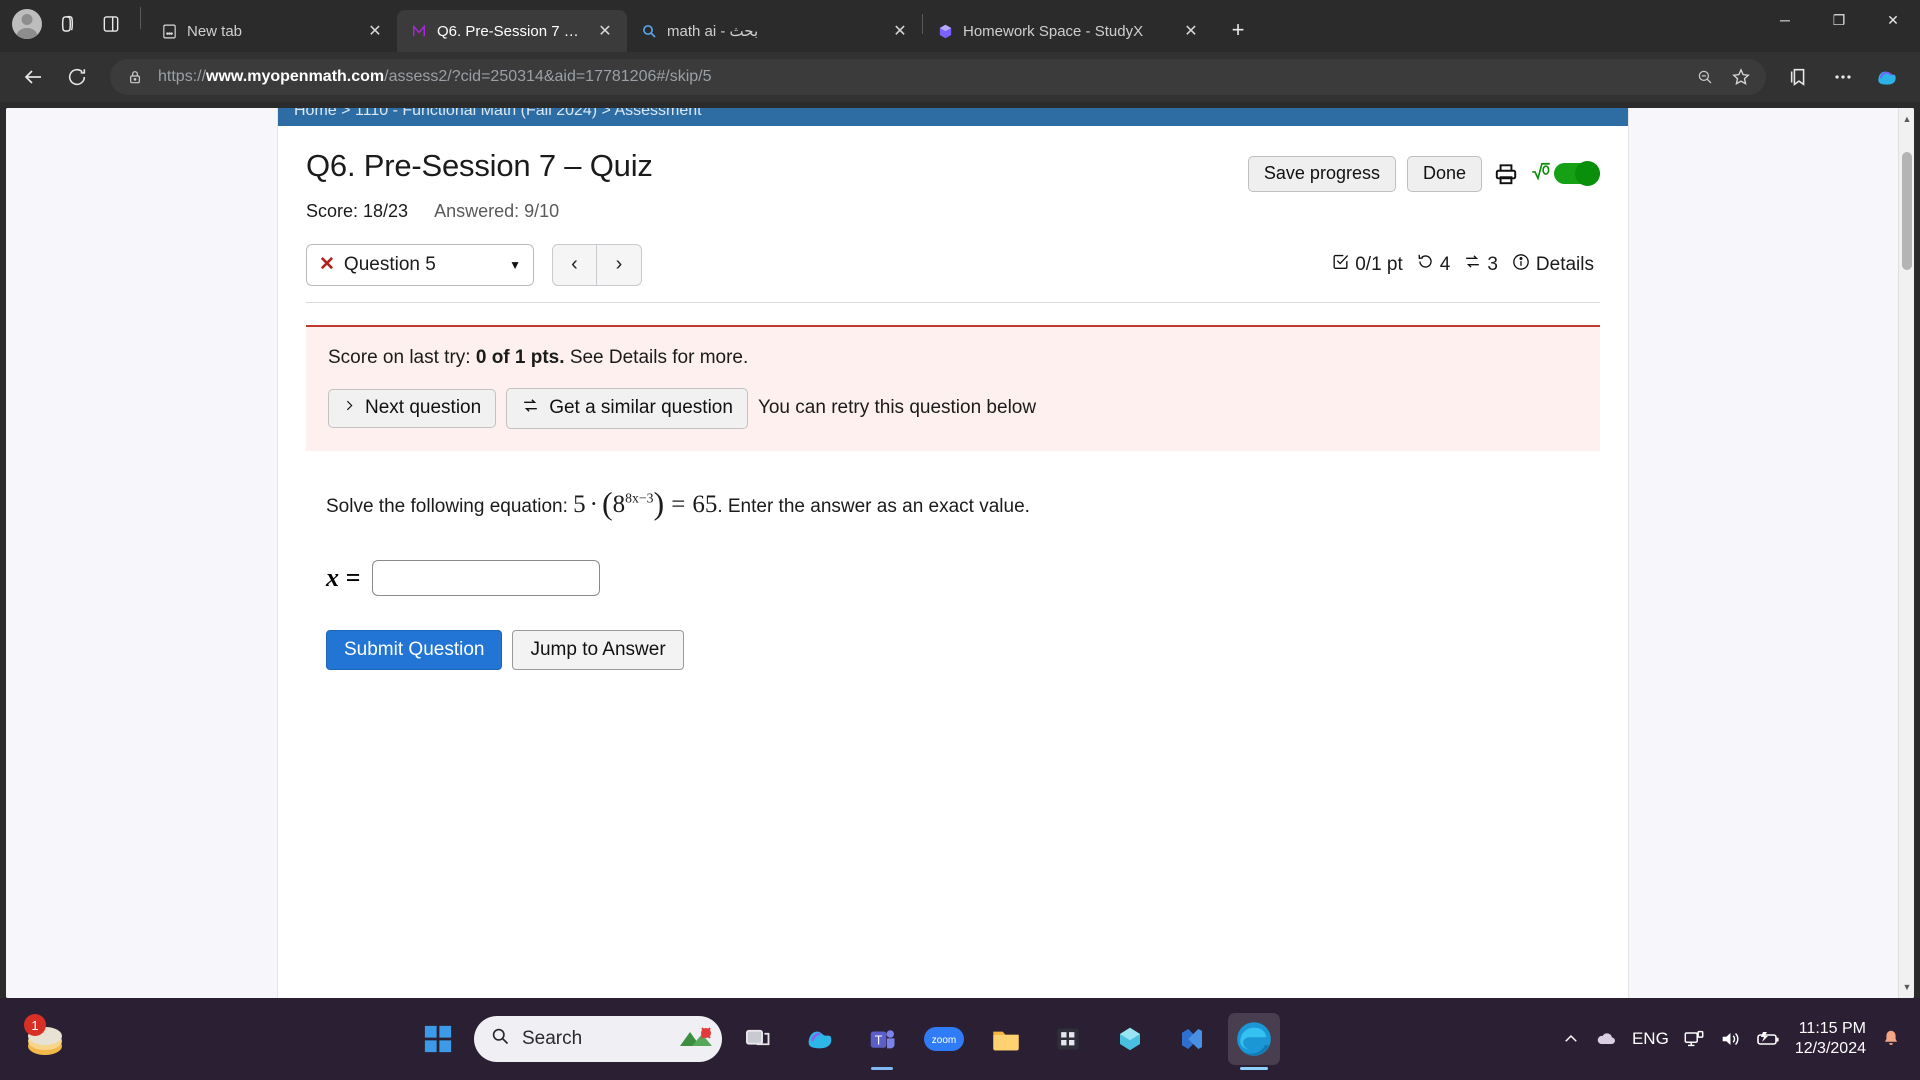  Describe the element at coordinates (598, 649) in the screenshot. I see `jump-to-answer-button: Jump to Answer` at that location.